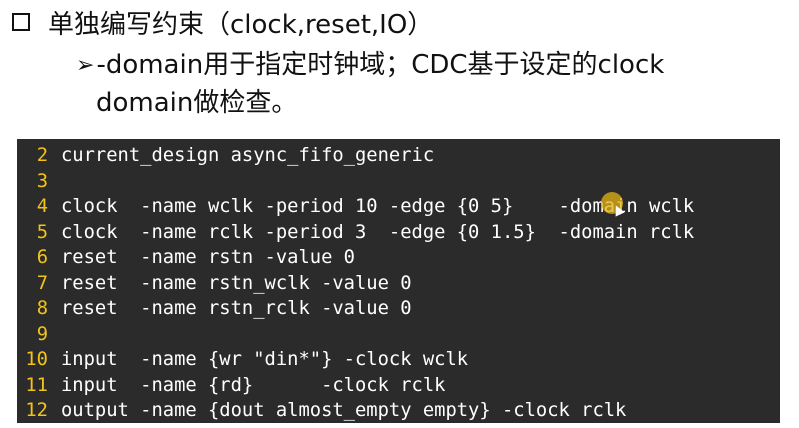  What do you see at coordinates (42, 232) in the screenshot?
I see `line-number: 5` at bounding box center [42, 232].